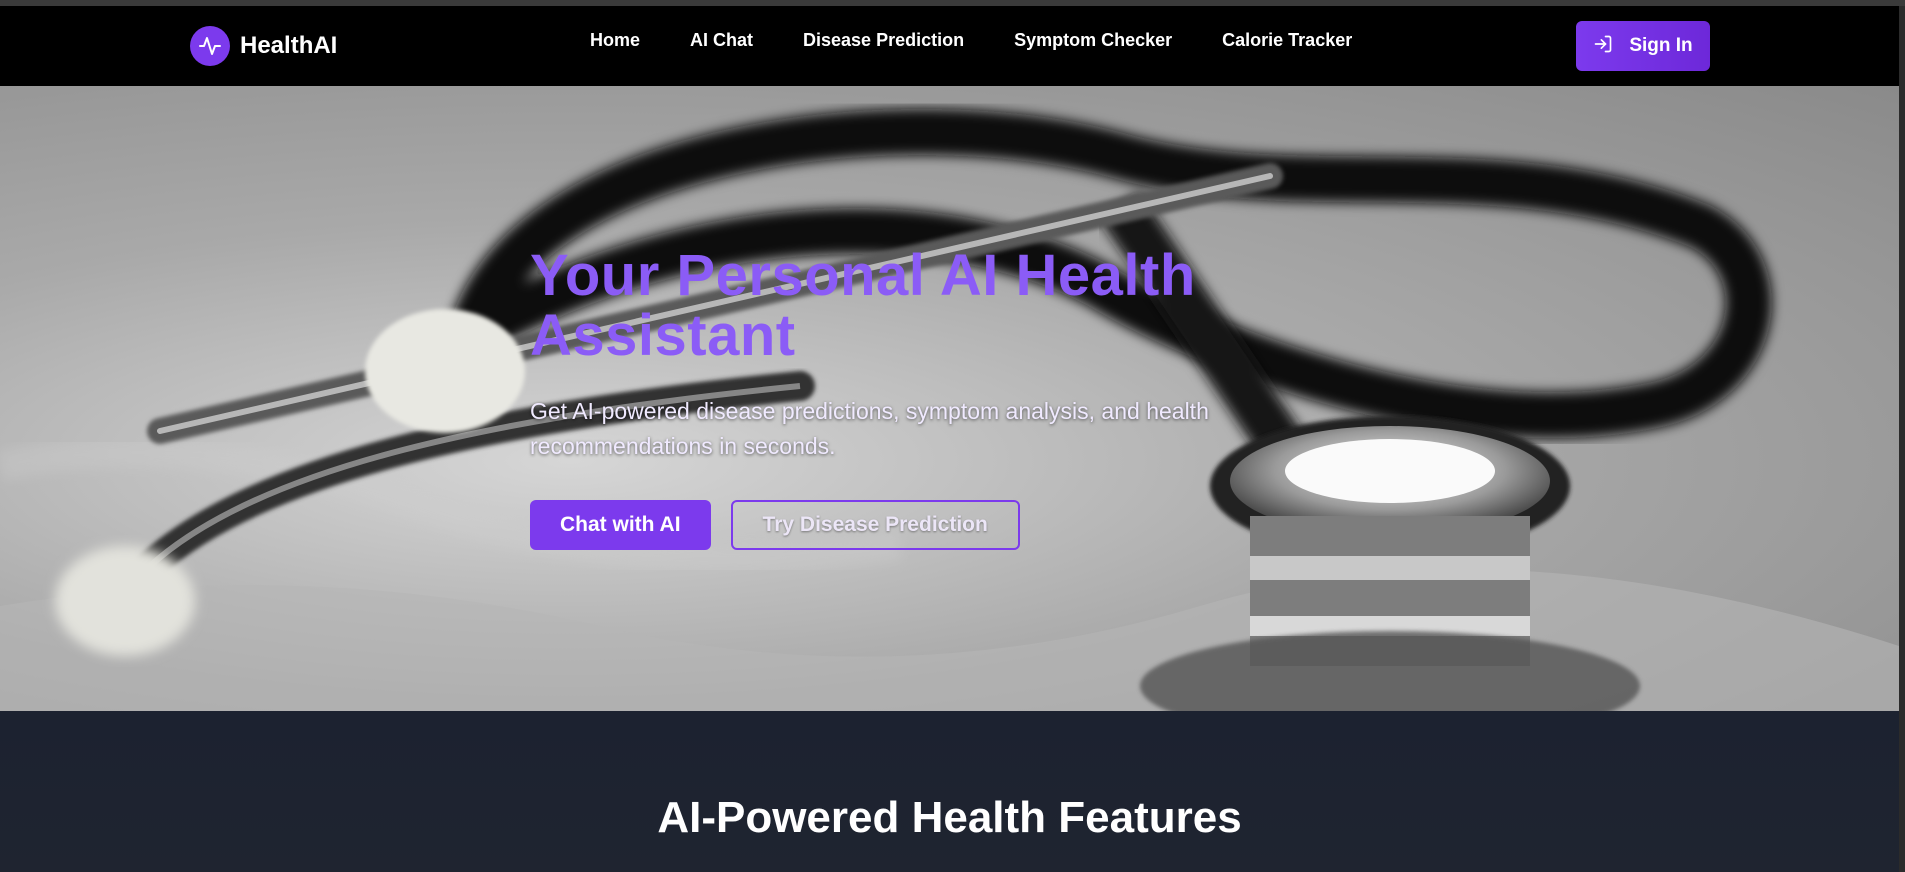 The width and height of the screenshot is (1905, 872). Describe the element at coordinates (875, 525) in the screenshot. I see `try-disease-prediction-button: Try Disease Prediction` at that location.